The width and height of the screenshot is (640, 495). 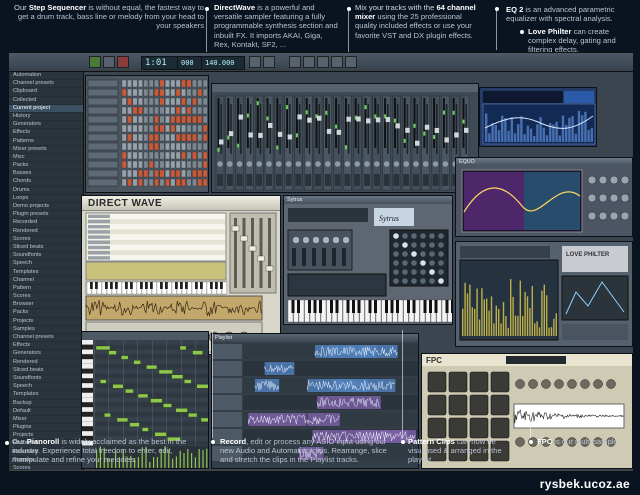 I want to click on channel-button, so click(x=103, y=110).